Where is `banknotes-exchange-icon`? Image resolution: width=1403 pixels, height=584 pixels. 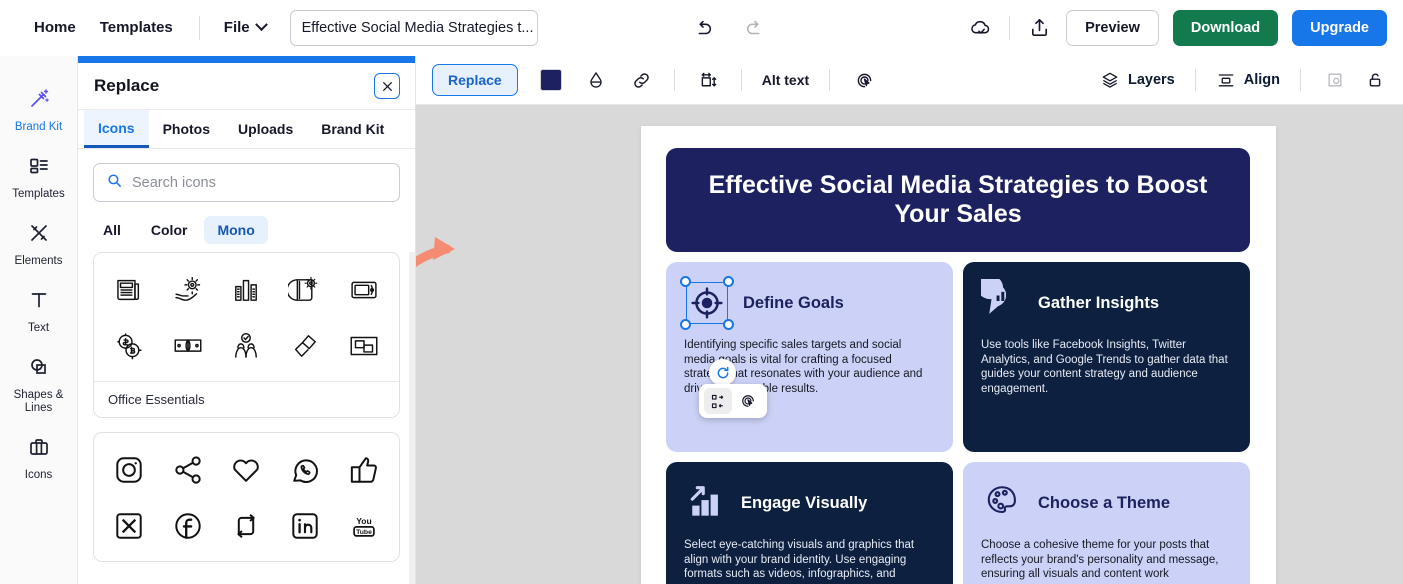 banknotes-exchange-icon is located at coordinates (188, 346).